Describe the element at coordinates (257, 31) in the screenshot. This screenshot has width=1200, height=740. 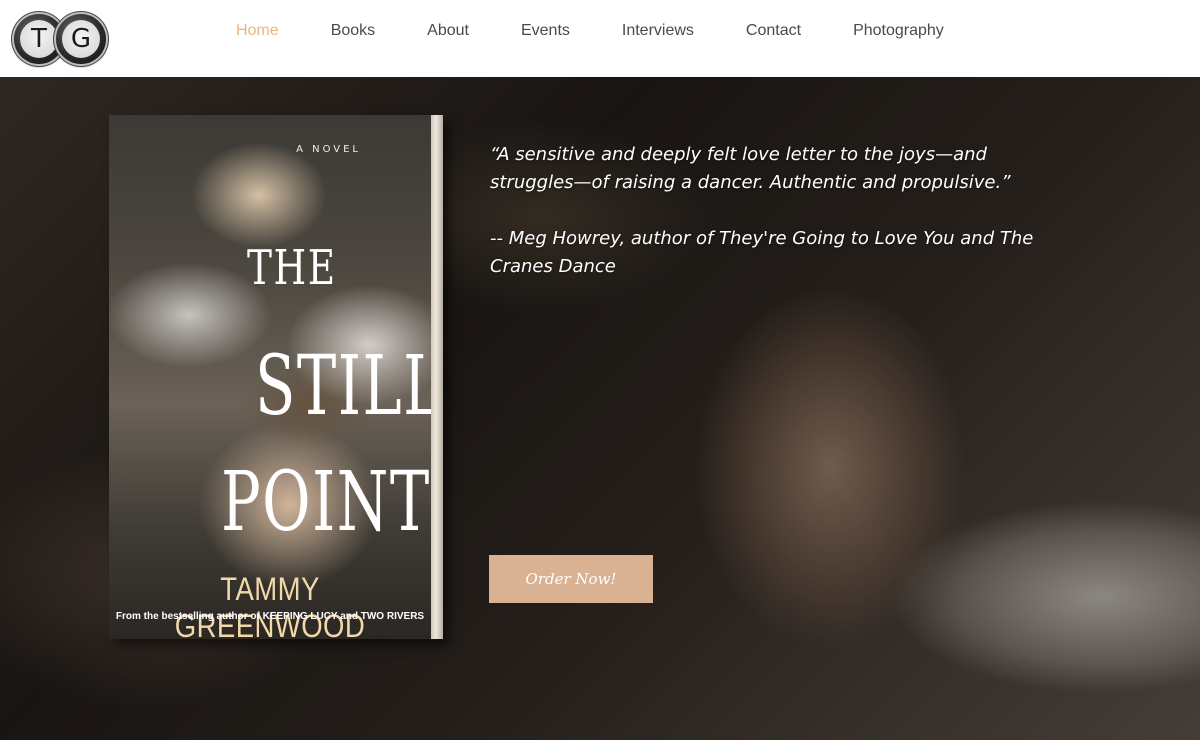
I see `nav-home: Home` at that location.